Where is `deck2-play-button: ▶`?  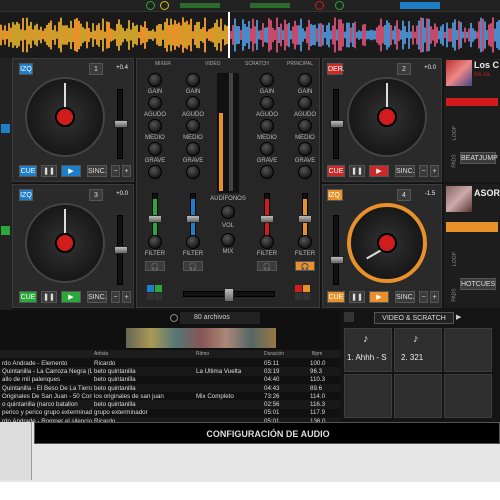 deck2-play-button: ▶ is located at coordinates (379, 171).